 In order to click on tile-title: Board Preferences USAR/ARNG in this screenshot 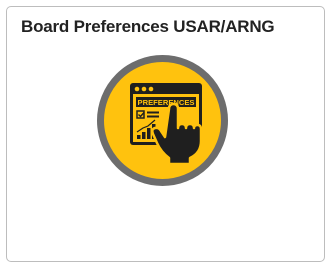, I will do `click(148, 26)`.